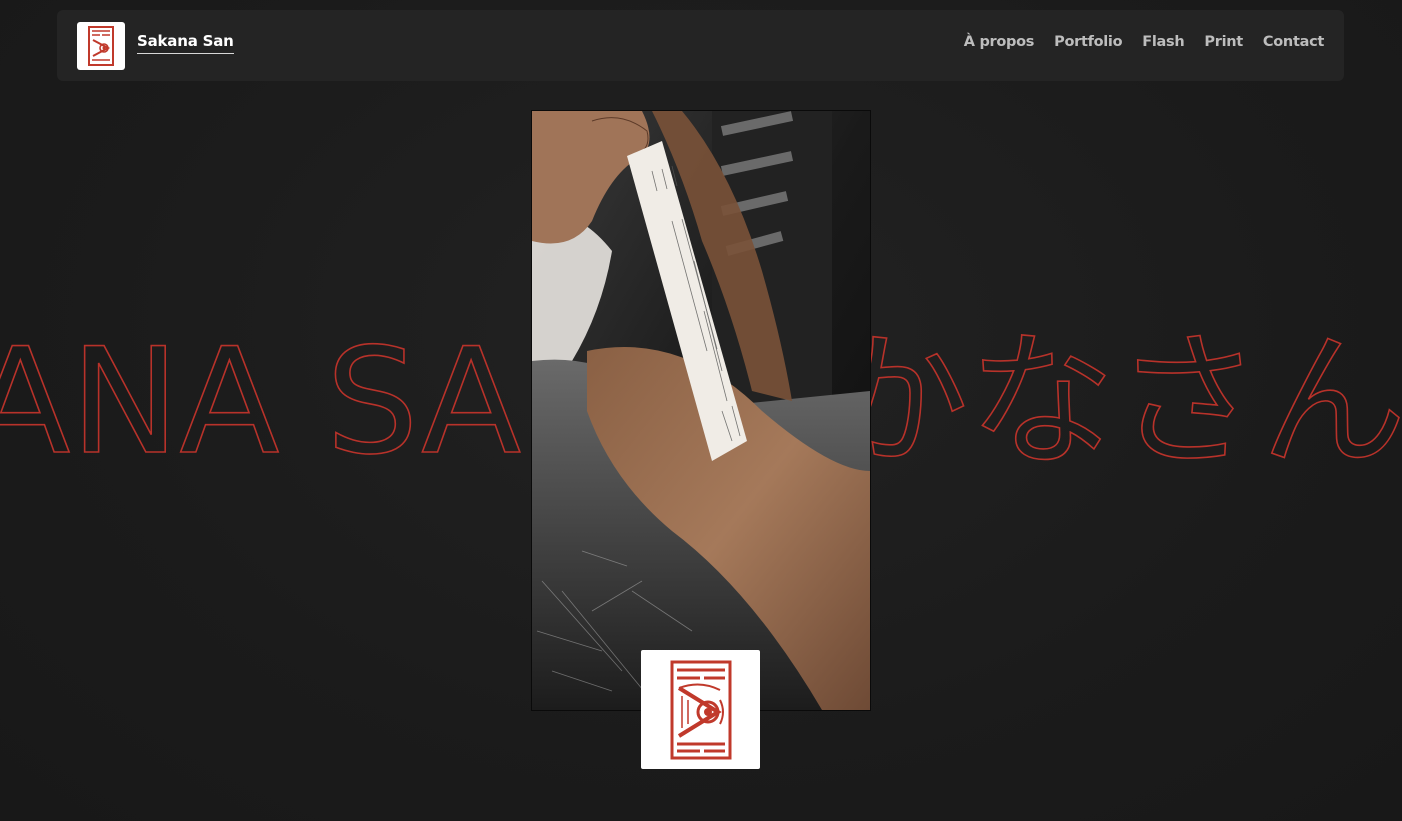 The height and width of the screenshot is (821, 1402). Describe the element at coordinates (1223, 42) in the screenshot. I see `nav-item-print: Print` at that location.